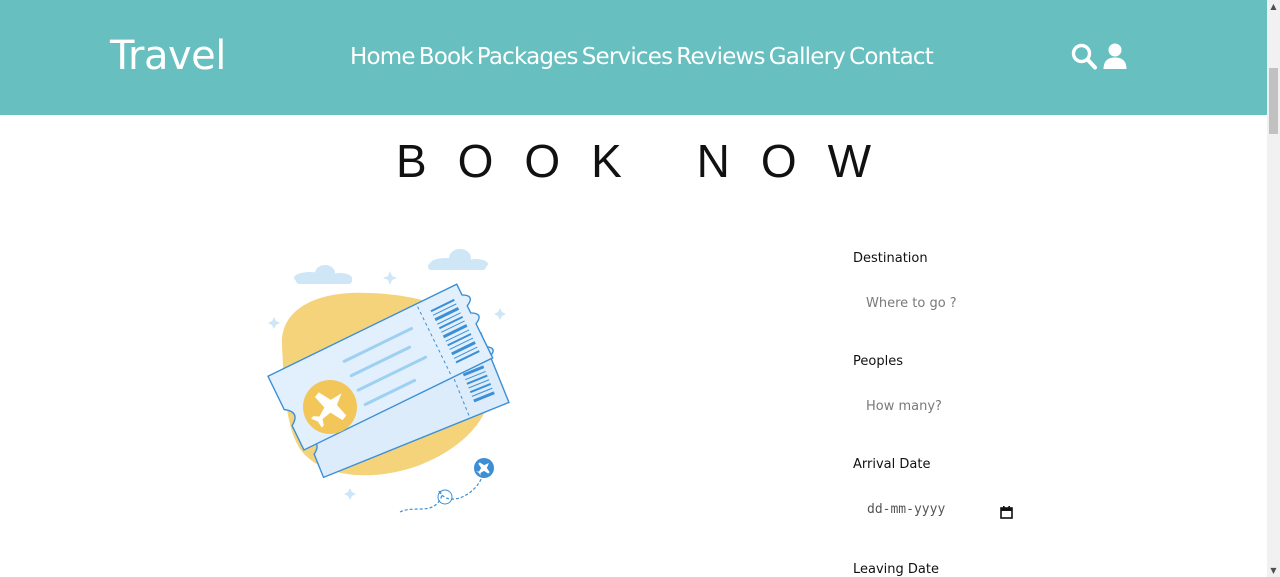  I want to click on vertical-scrollbar: ▲ ▼, so click(1273, 288).